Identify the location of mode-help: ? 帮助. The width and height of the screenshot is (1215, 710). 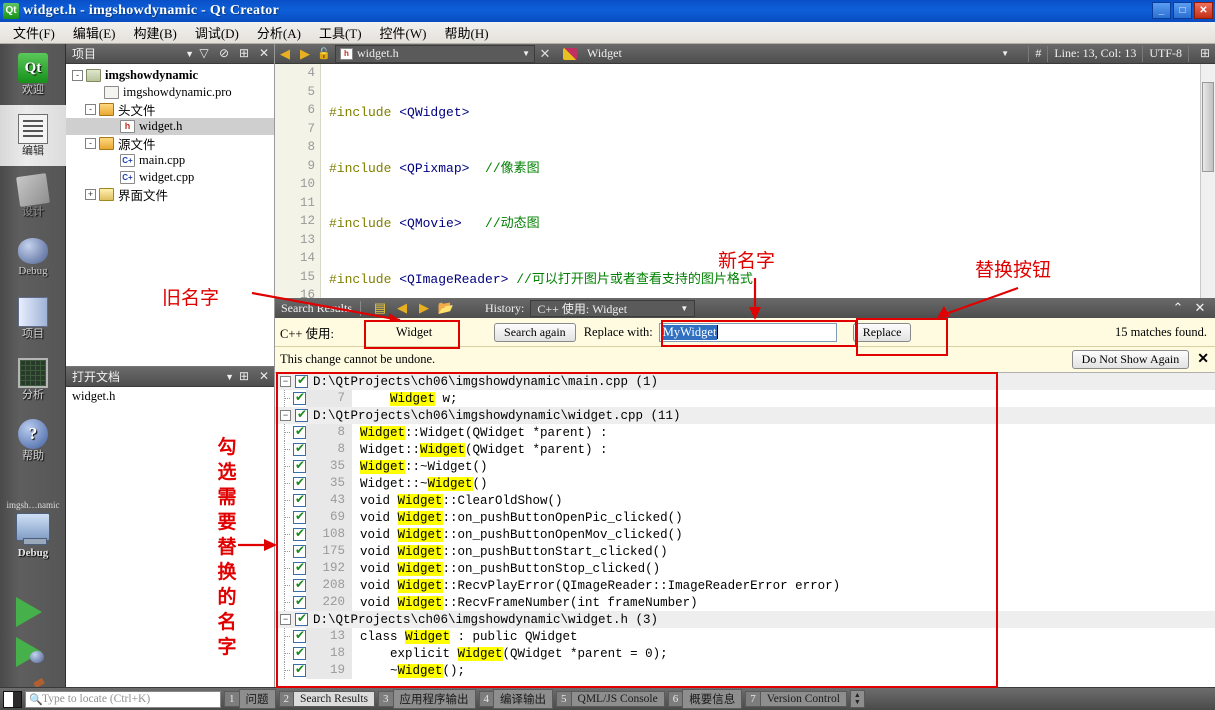
(33, 440).